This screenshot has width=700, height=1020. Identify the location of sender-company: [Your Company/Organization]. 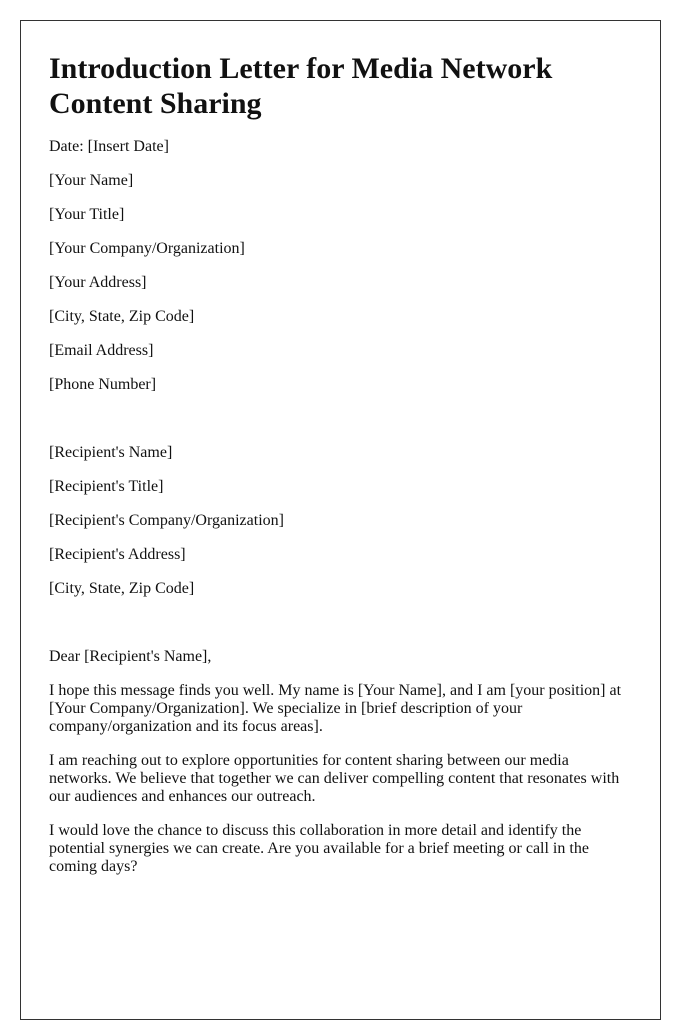
(147, 248).